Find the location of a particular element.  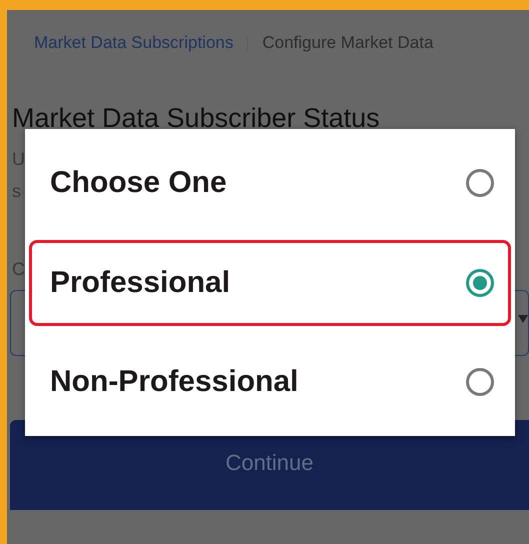

option-label: Choose One is located at coordinates (138, 183).